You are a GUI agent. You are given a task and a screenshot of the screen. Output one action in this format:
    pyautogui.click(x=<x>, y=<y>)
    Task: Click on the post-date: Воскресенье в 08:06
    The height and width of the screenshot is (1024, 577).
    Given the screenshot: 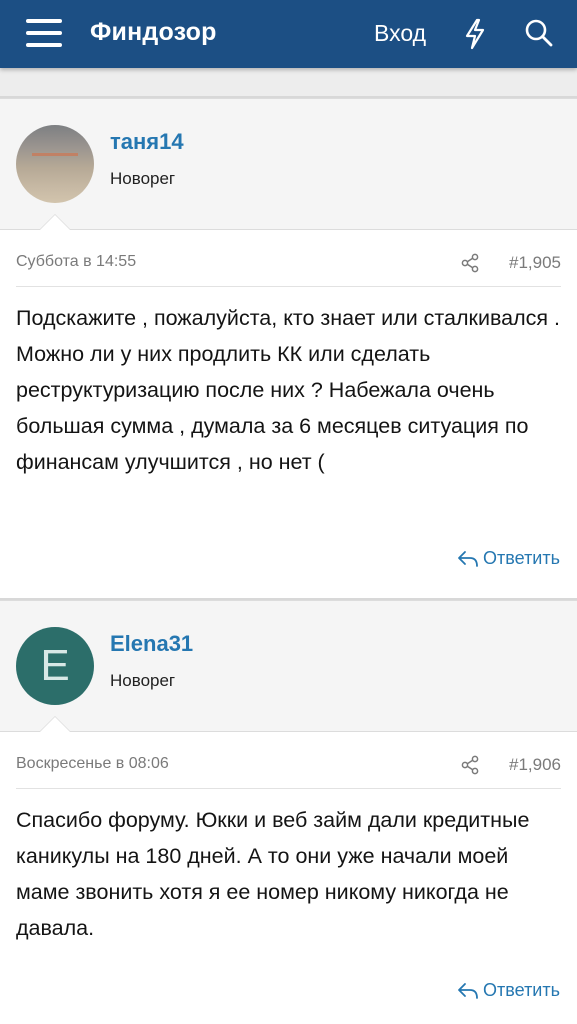 What is the action you would take?
    pyautogui.click(x=92, y=764)
    